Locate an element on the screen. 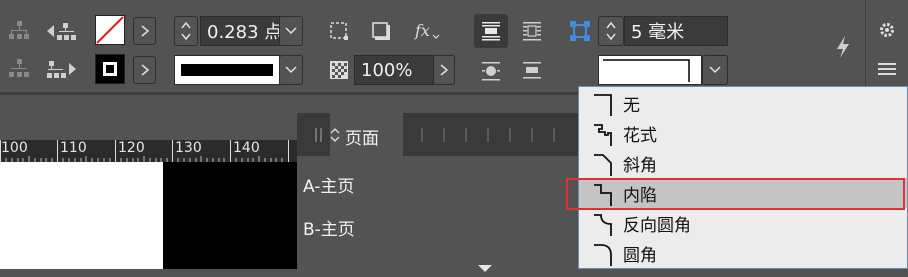 The height and width of the screenshot is (277, 908). panel-resize-icon is located at coordinates (485, 265).